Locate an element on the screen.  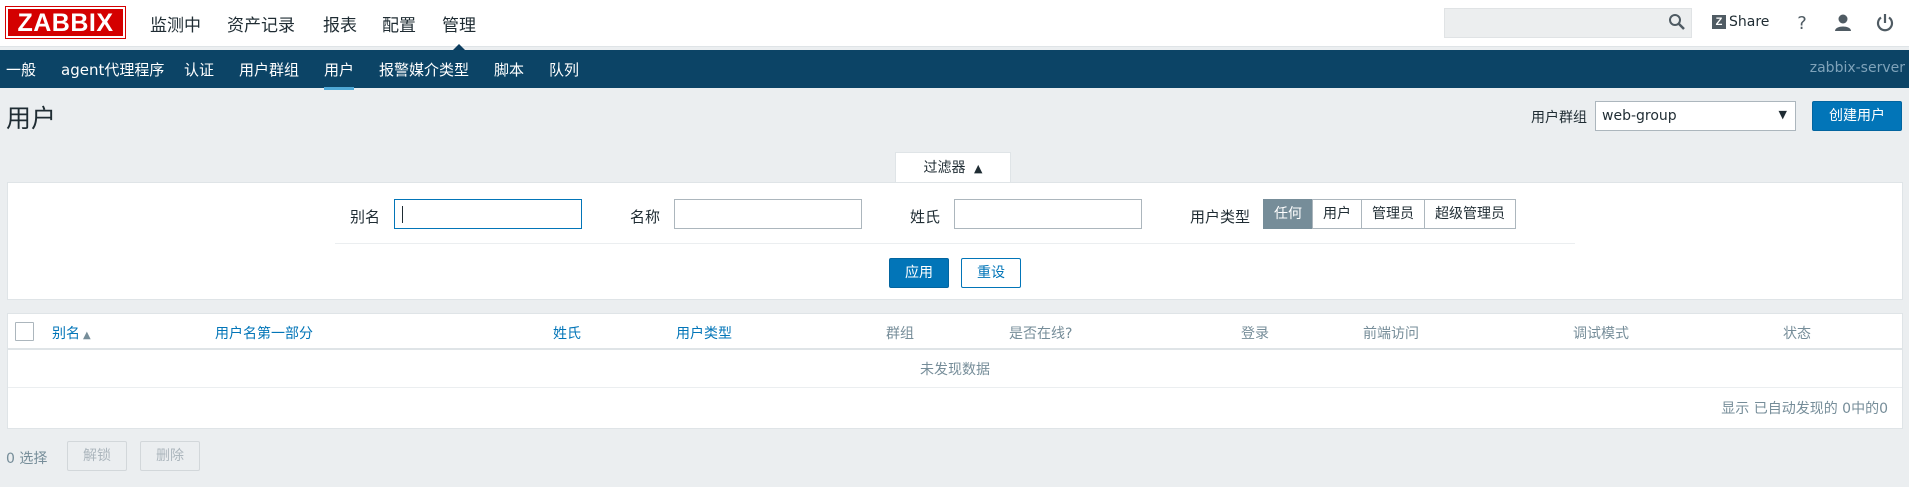
user-type-any: 任何 is located at coordinates (1288, 214).